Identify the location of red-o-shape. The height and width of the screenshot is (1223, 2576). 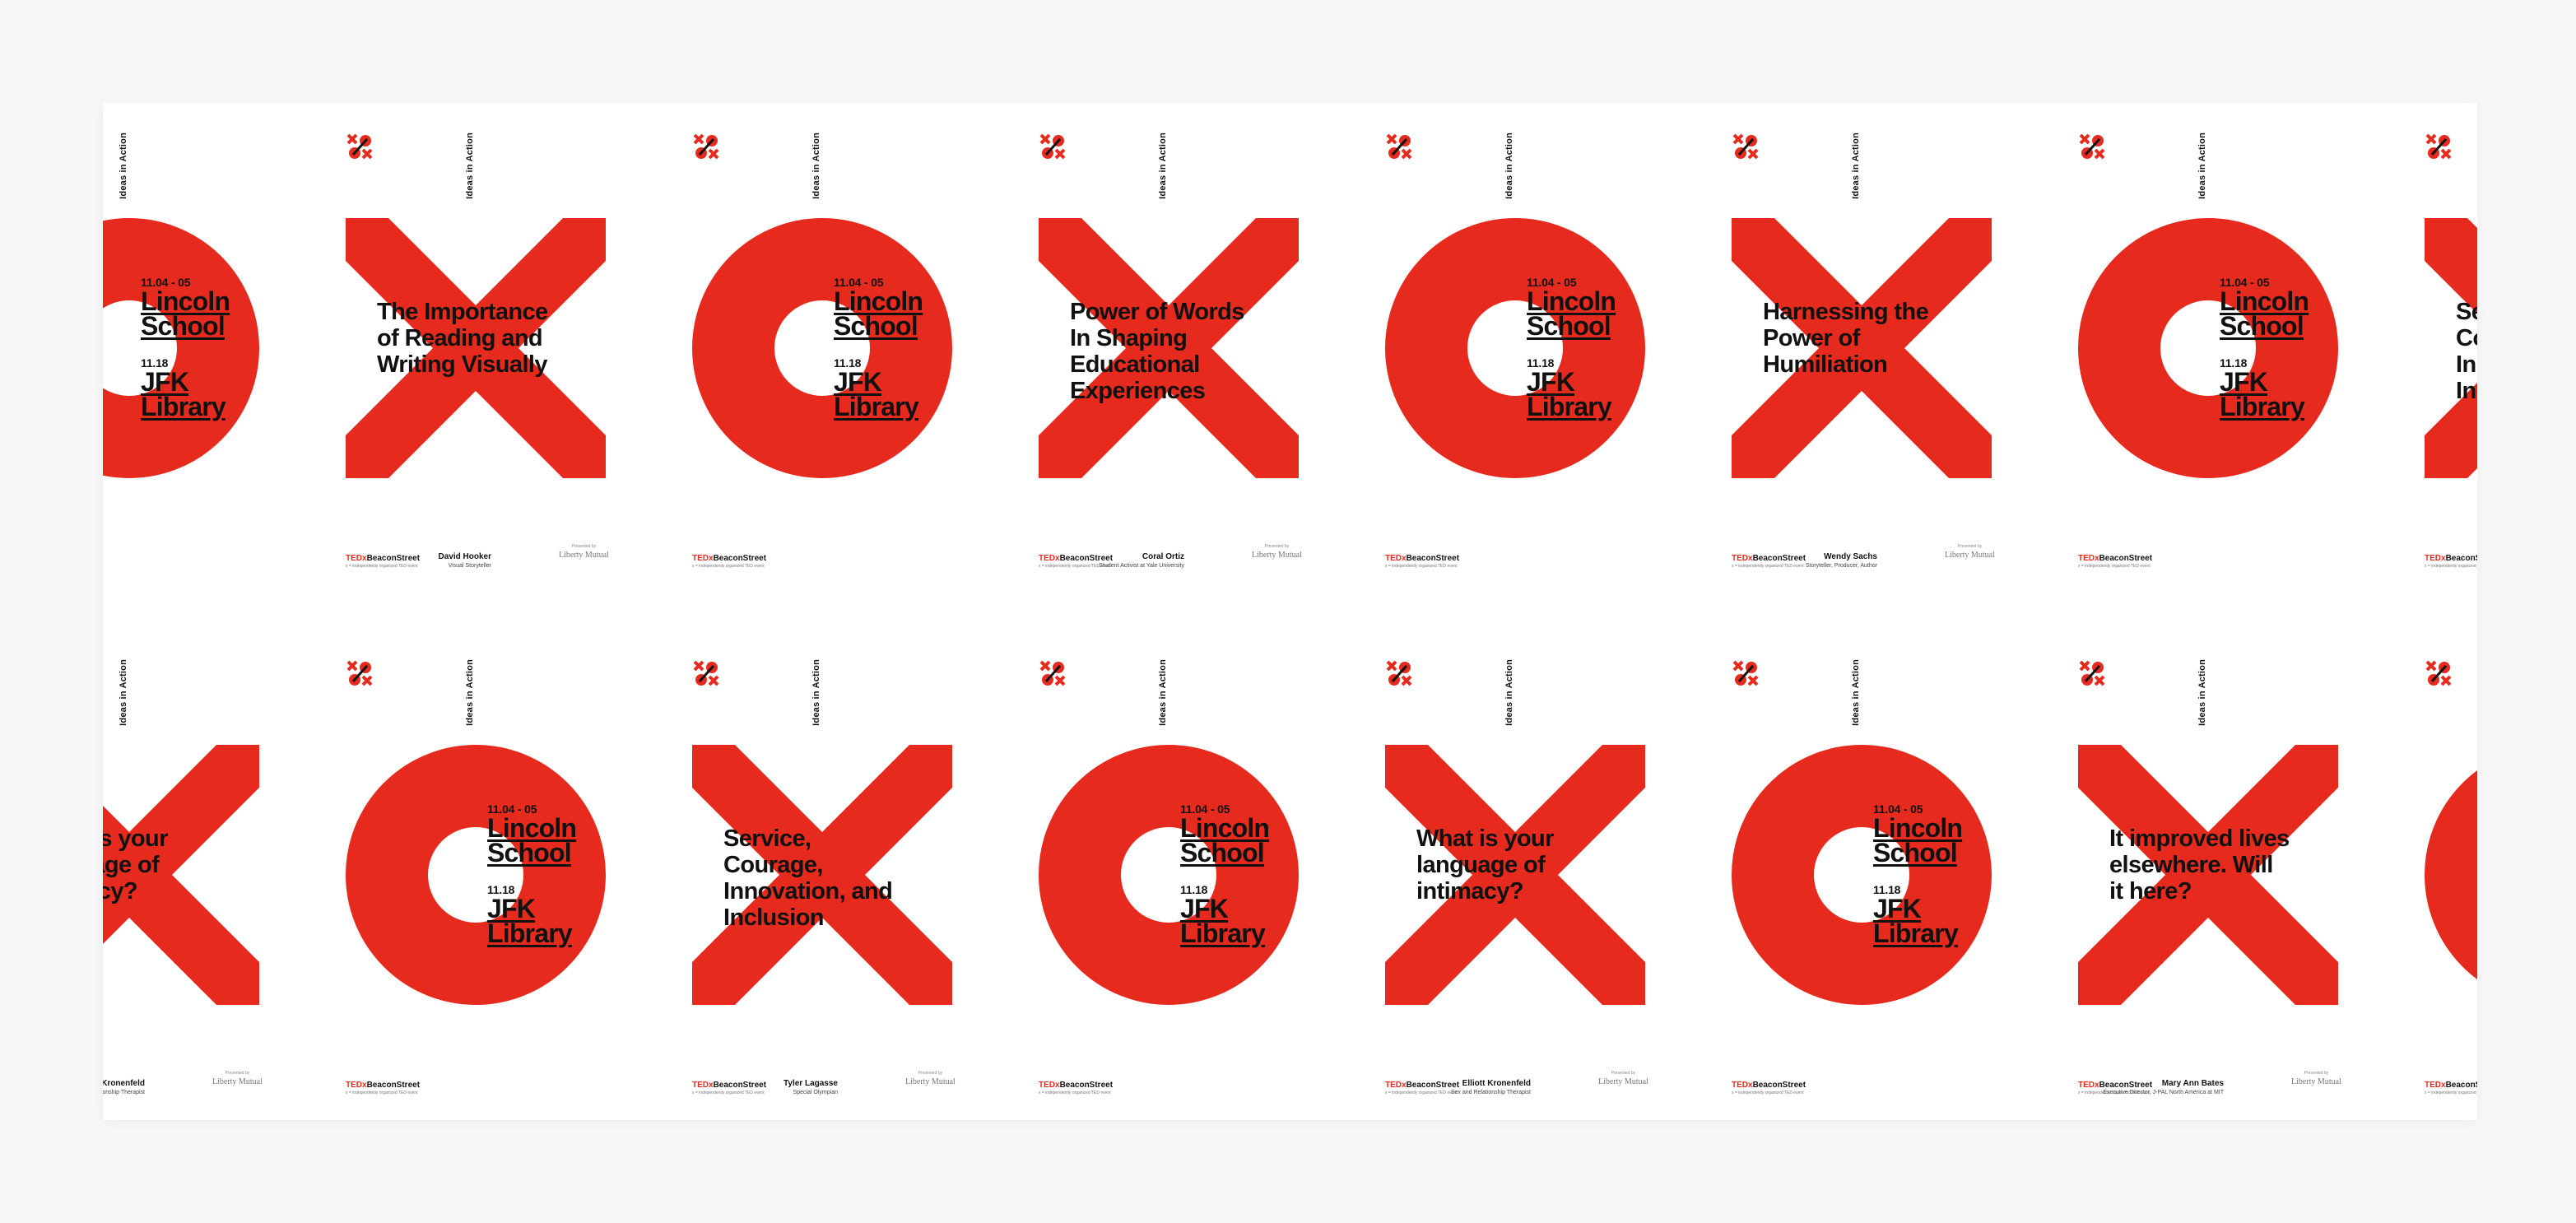
(2451, 874).